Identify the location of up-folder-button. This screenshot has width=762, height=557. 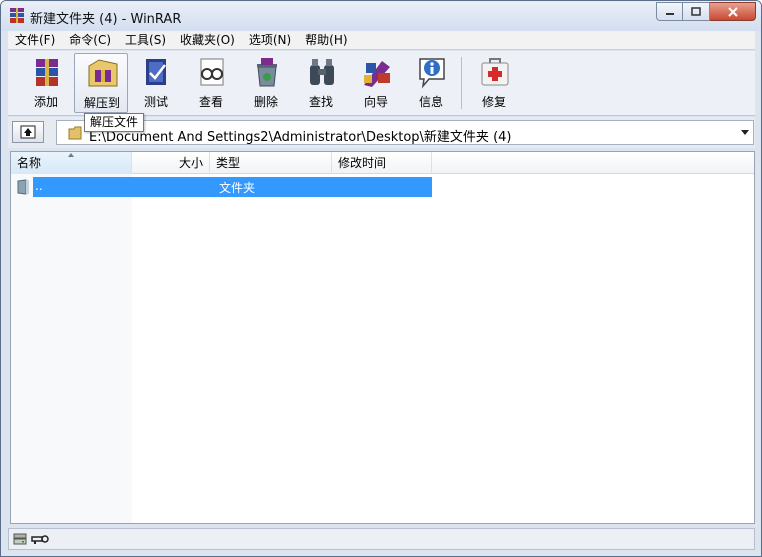
(28, 132).